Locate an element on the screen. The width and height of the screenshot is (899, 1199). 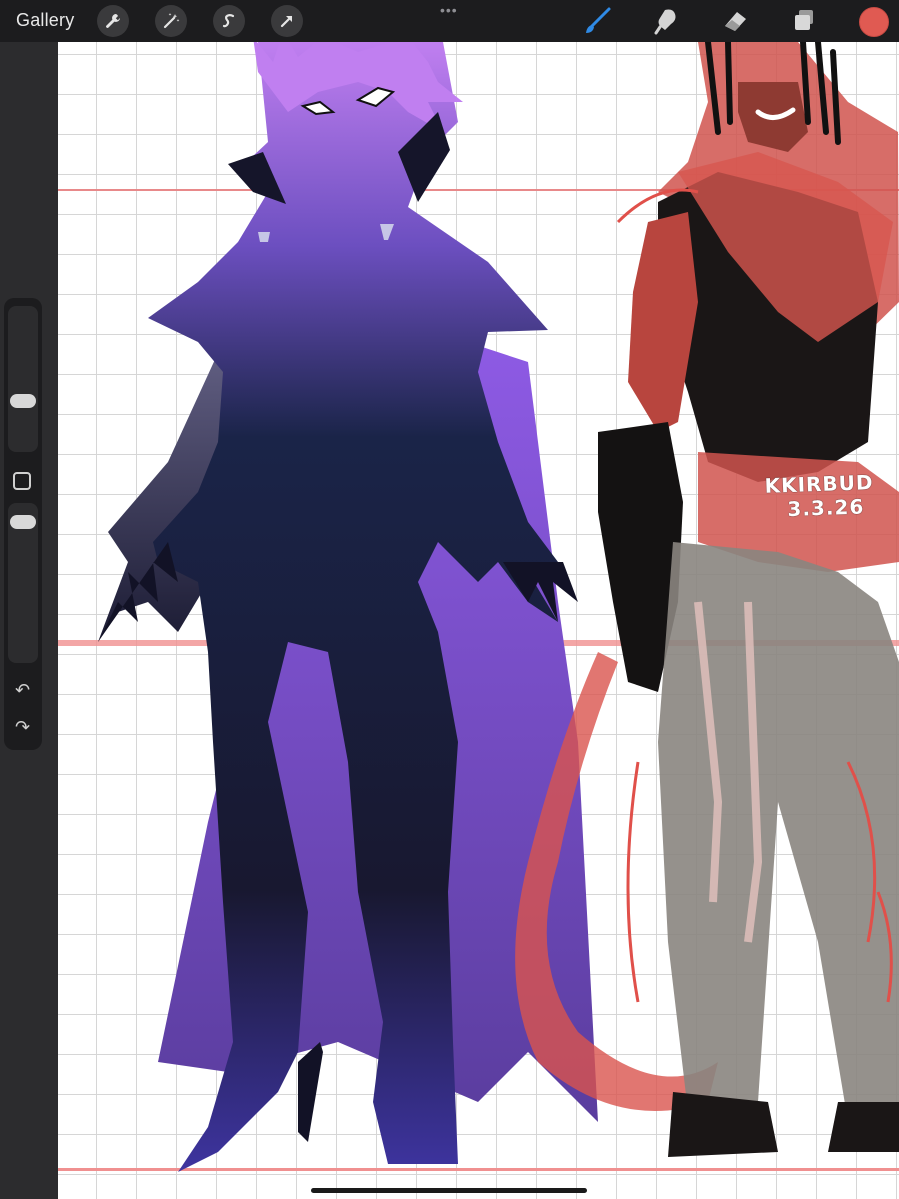
right-boot is located at coordinates (863, 1127).